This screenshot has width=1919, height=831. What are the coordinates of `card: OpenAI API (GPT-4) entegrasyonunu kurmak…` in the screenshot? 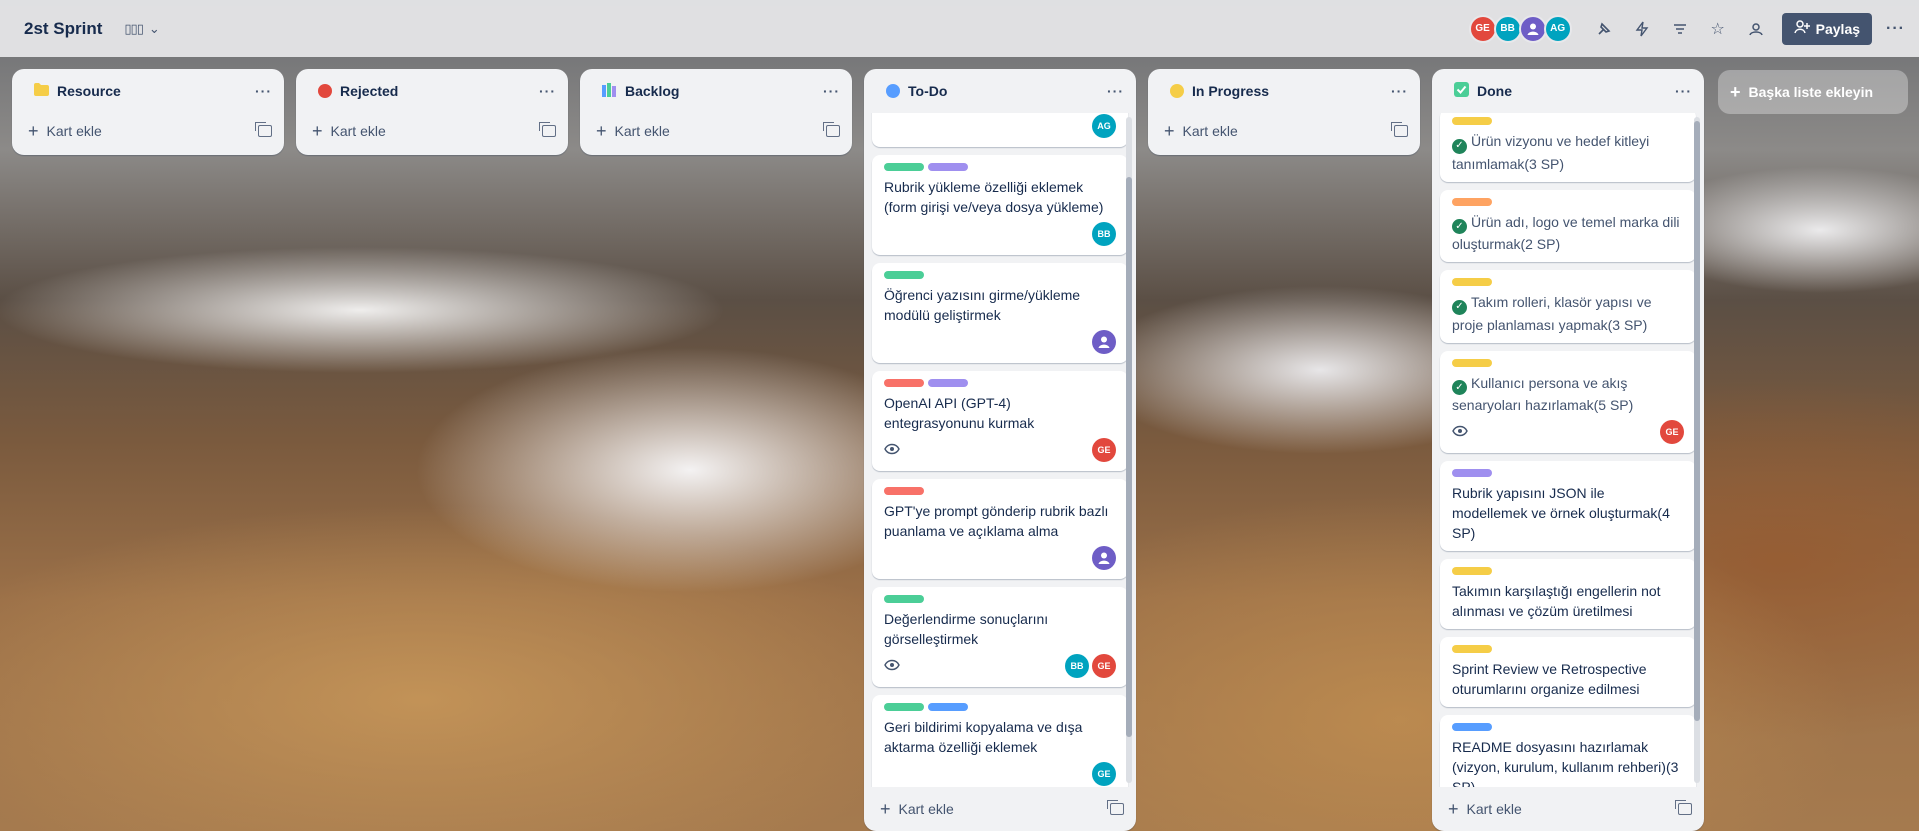 It's located at (1000, 421).